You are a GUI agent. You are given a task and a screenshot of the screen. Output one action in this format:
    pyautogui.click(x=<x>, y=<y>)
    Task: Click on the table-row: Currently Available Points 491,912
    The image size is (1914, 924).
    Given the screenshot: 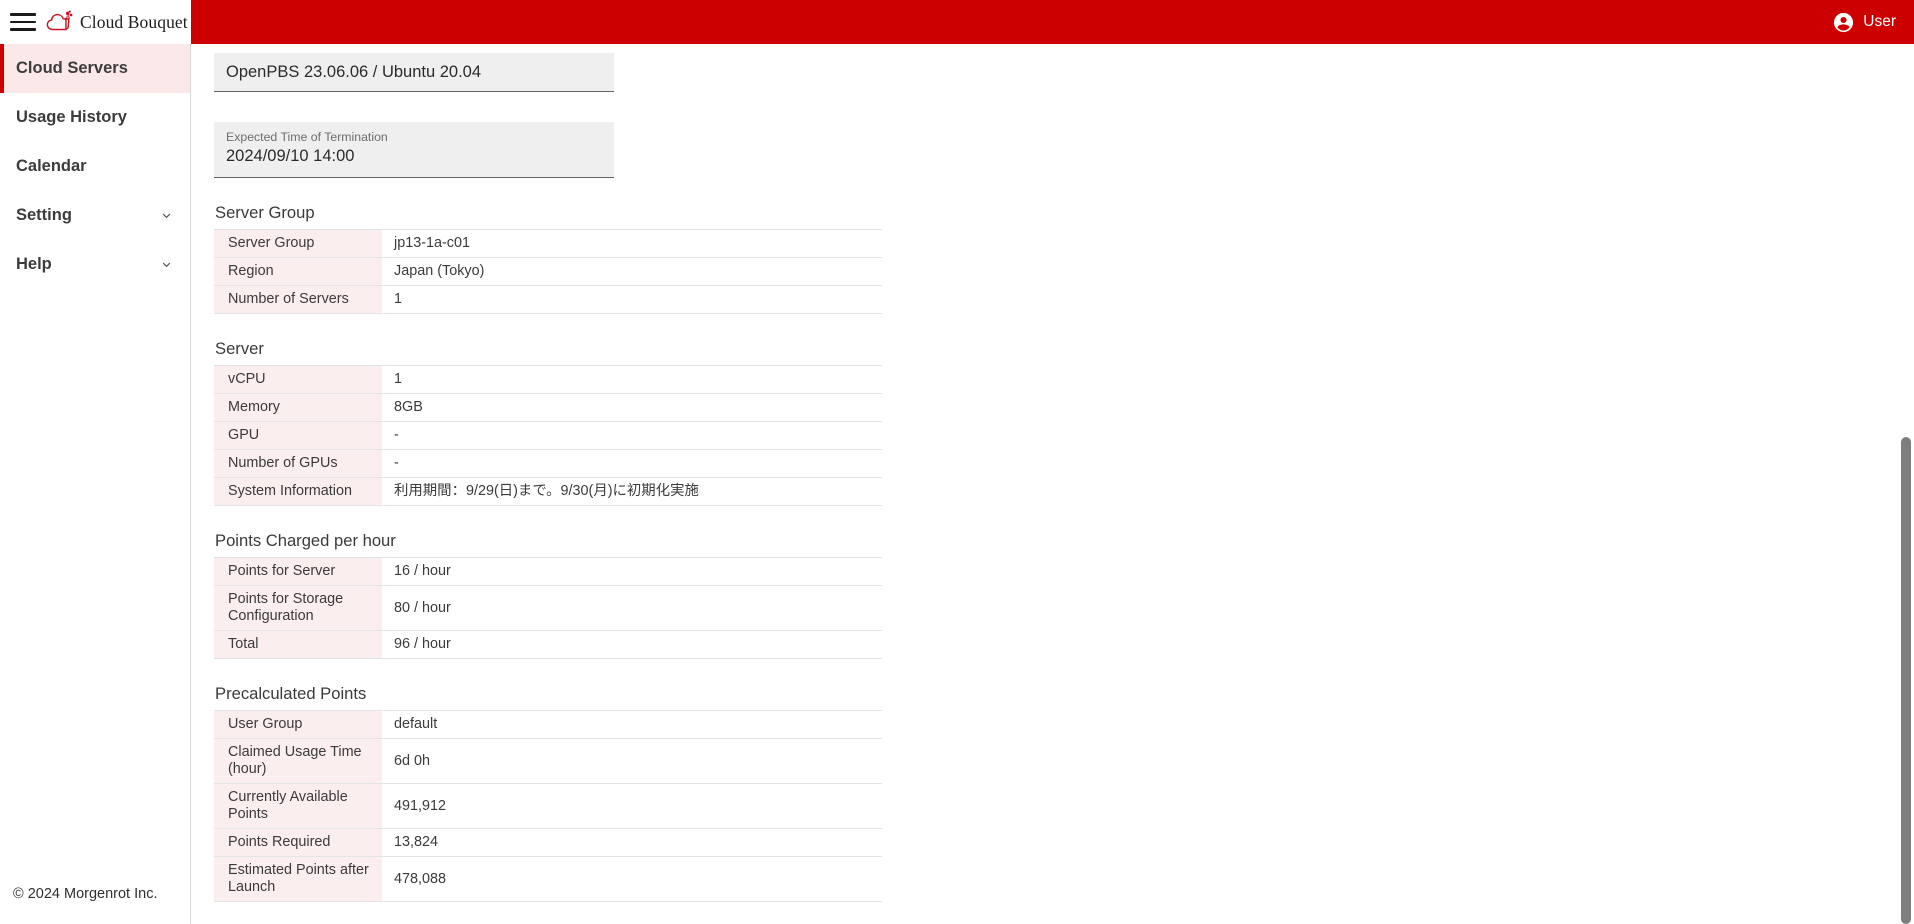 What is the action you would take?
    pyautogui.click(x=548, y=806)
    